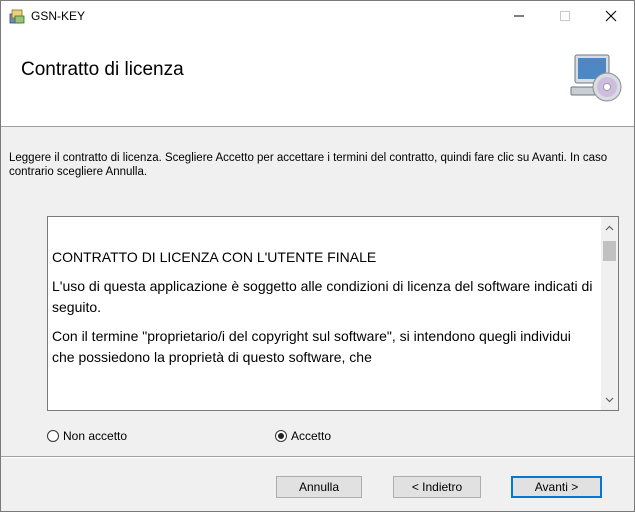 Image resolution: width=635 pixels, height=512 pixels. I want to click on minimize-button, so click(519, 16).